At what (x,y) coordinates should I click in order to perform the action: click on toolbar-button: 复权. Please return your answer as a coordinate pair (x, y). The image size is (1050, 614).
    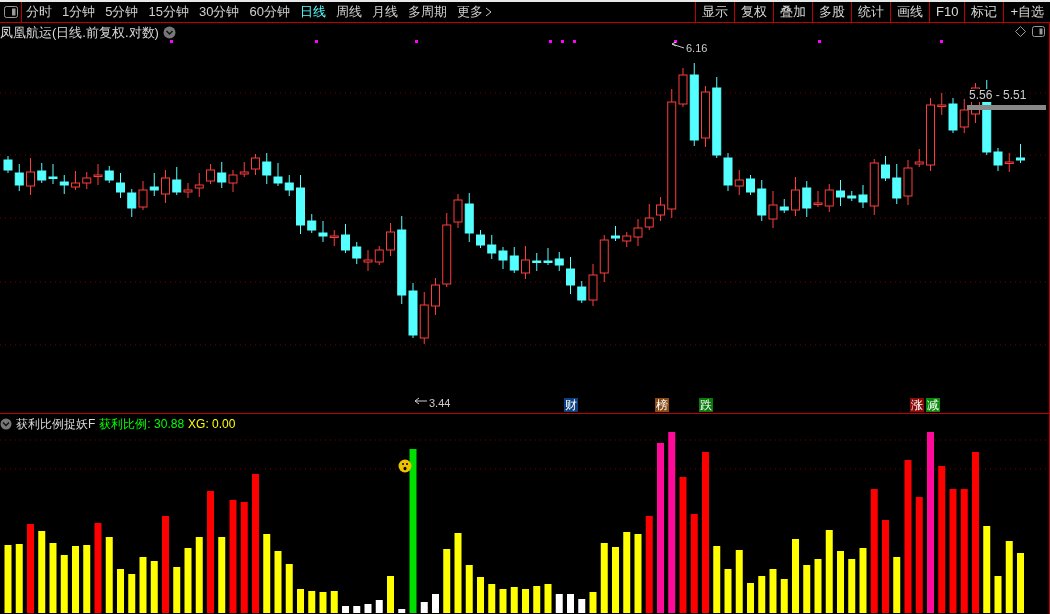
    Looking at the image, I should click on (753, 12).